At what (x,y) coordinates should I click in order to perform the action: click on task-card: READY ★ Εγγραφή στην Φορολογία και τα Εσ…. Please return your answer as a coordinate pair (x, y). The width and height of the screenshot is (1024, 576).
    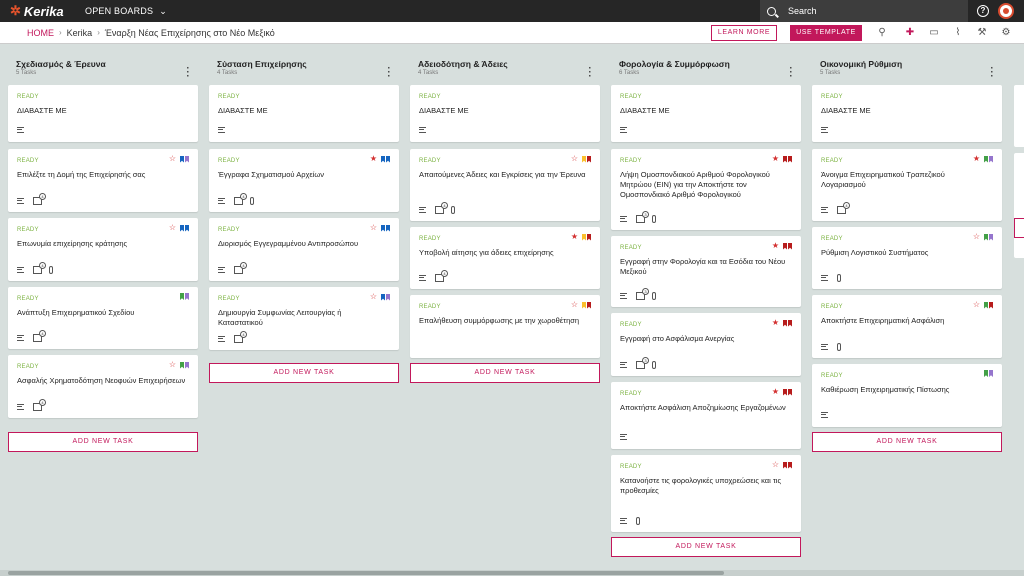
    Looking at the image, I should click on (706, 271).